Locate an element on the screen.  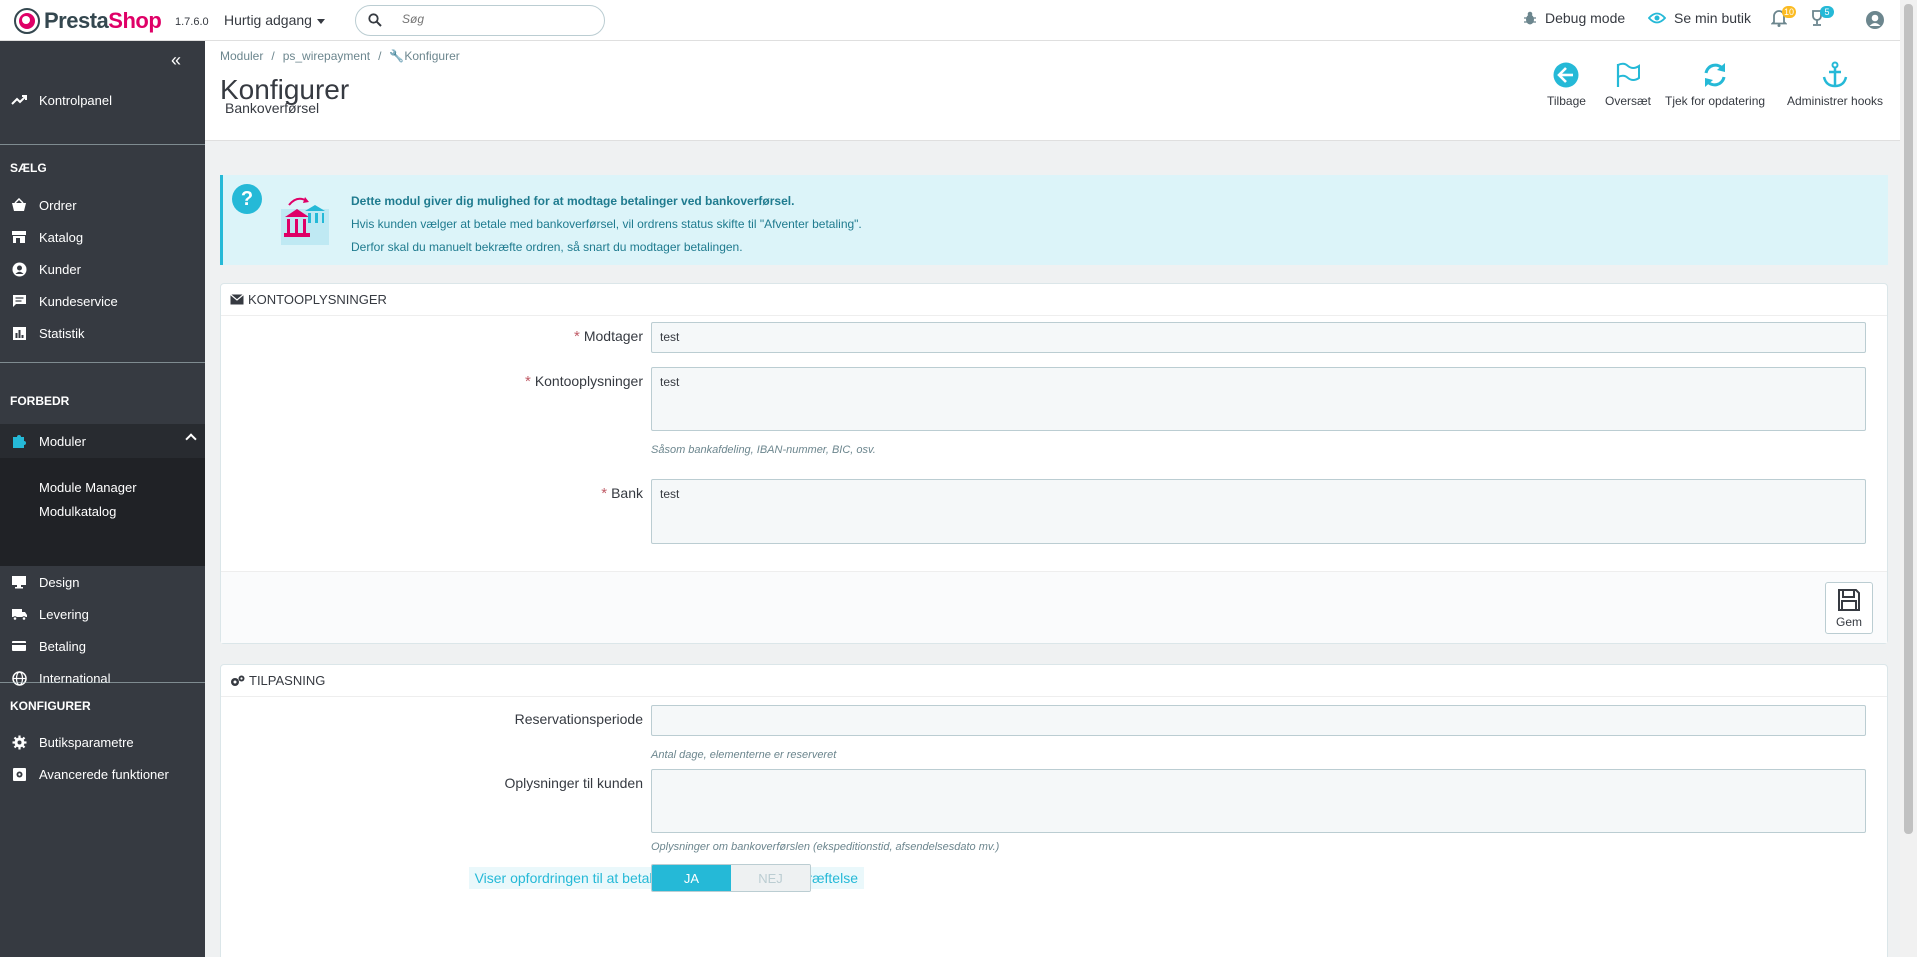
panel-heading: KONTOOPLYSNINGER is located at coordinates (1054, 300).